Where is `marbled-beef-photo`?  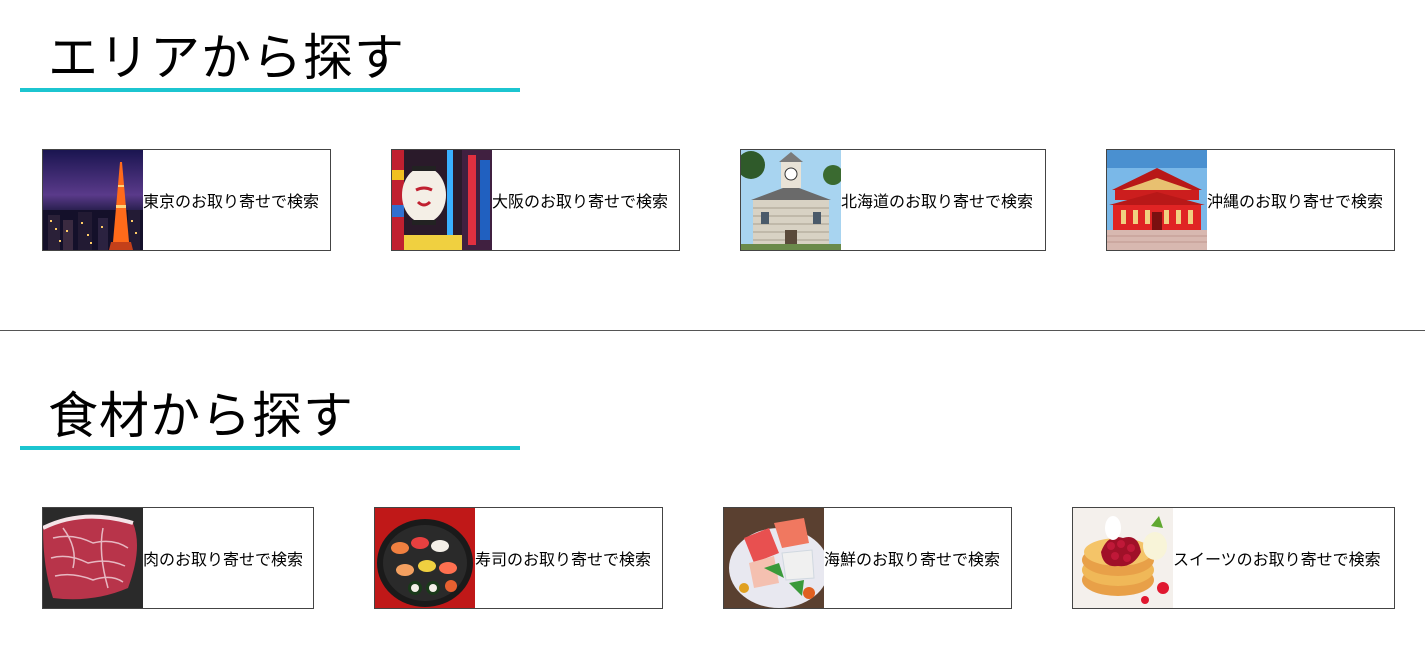
marbled-beef-photo is located at coordinates (93, 558).